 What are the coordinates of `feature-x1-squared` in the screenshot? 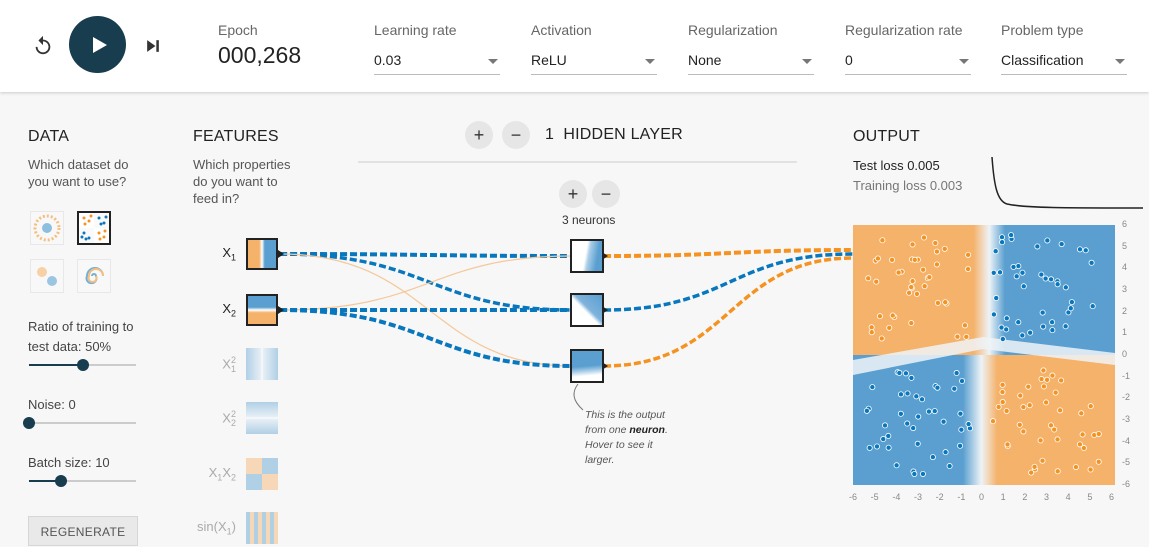 It's located at (262, 364).